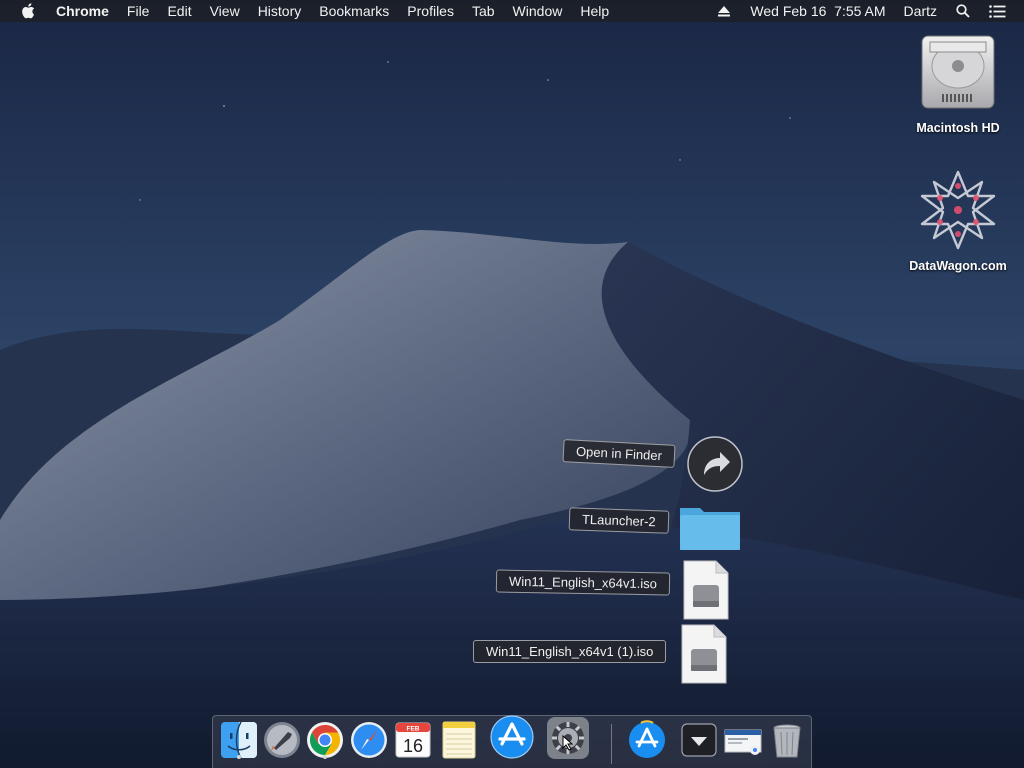 This screenshot has height=768, width=1024. What do you see at coordinates (354, 11) in the screenshot?
I see `menu-bookmarks: Bookmarks` at bounding box center [354, 11].